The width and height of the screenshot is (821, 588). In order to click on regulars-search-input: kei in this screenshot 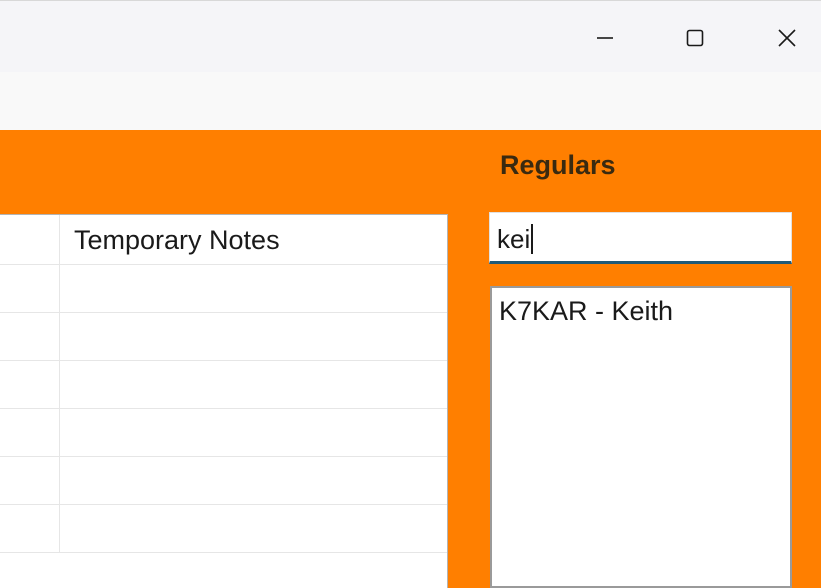, I will do `click(515, 239)`.